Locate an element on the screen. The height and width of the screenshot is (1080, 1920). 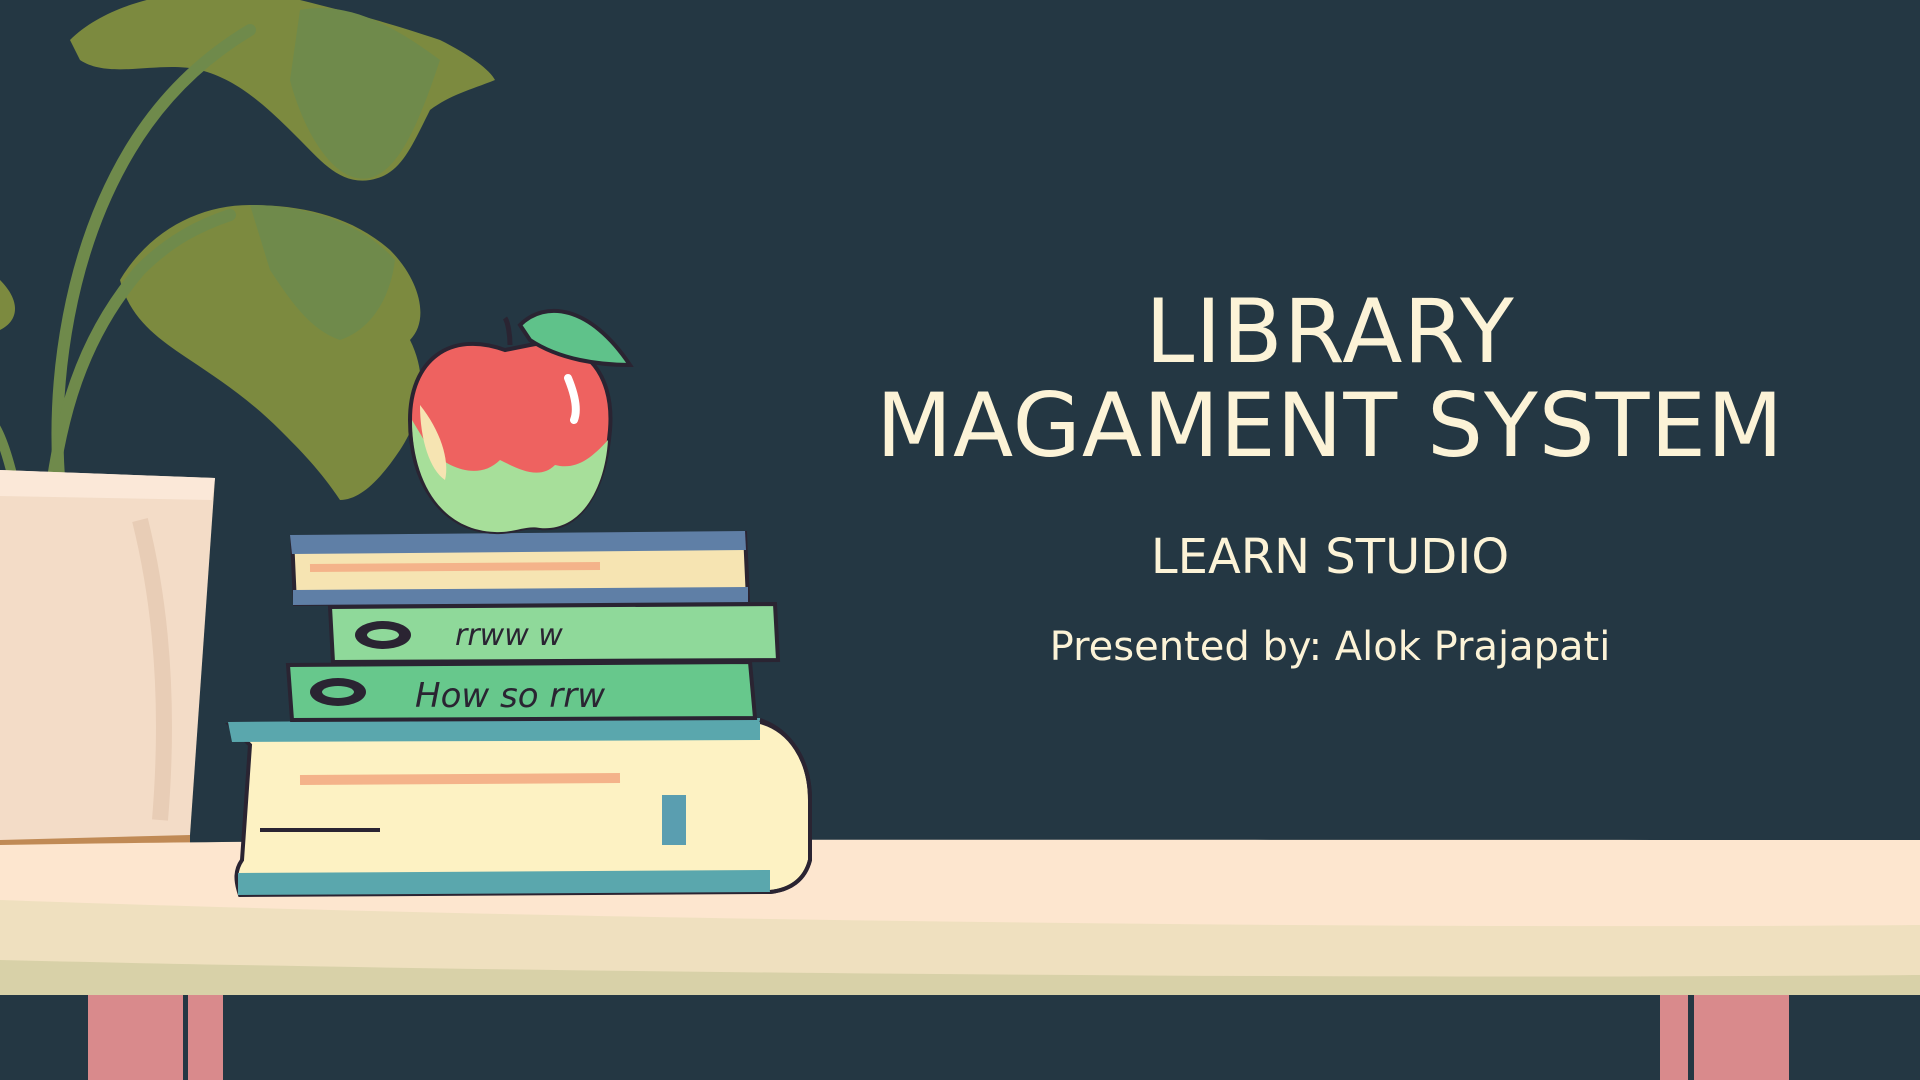
title-line-2: MAGAMENT SYSTEM is located at coordinates (1330, 425).